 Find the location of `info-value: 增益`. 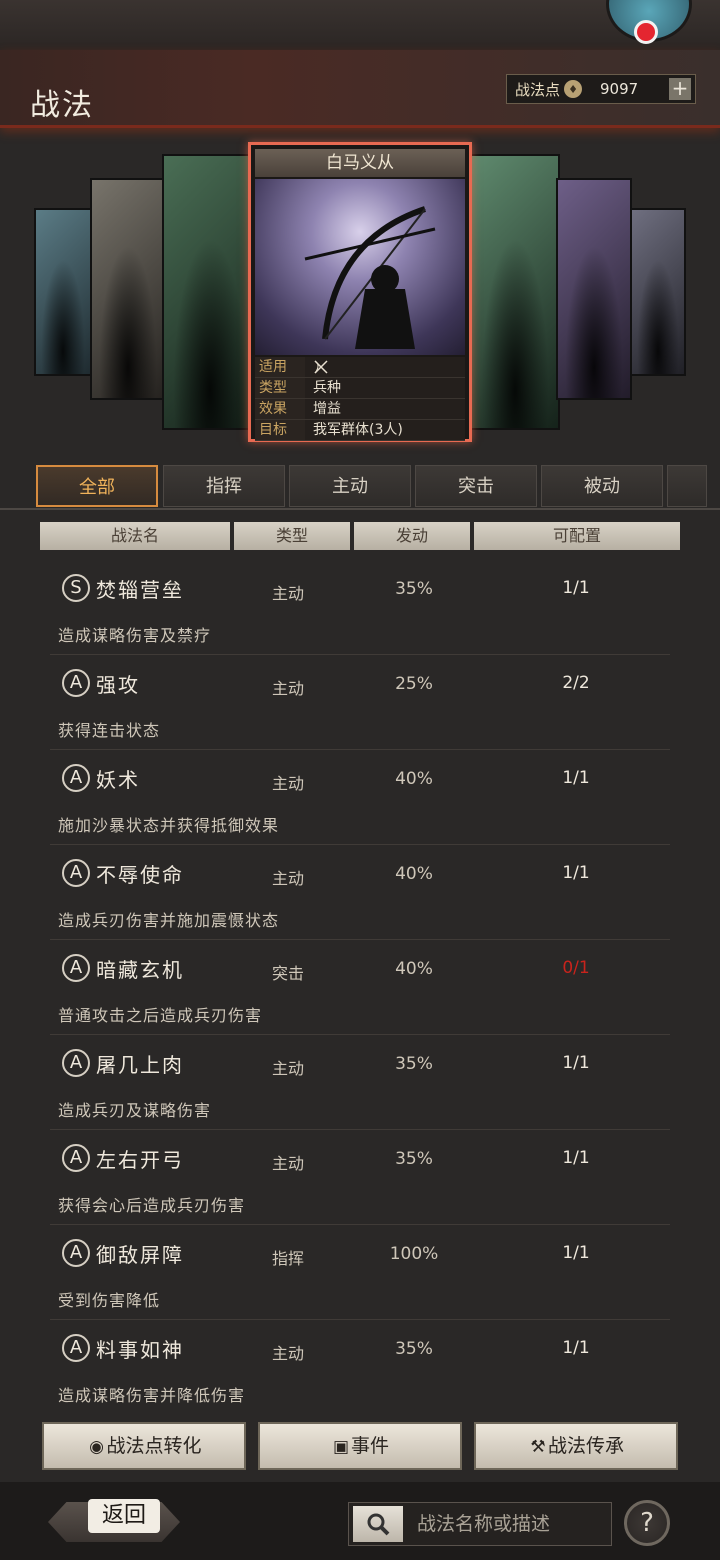

info-value: 增益 is located at coordinates (385, 409).